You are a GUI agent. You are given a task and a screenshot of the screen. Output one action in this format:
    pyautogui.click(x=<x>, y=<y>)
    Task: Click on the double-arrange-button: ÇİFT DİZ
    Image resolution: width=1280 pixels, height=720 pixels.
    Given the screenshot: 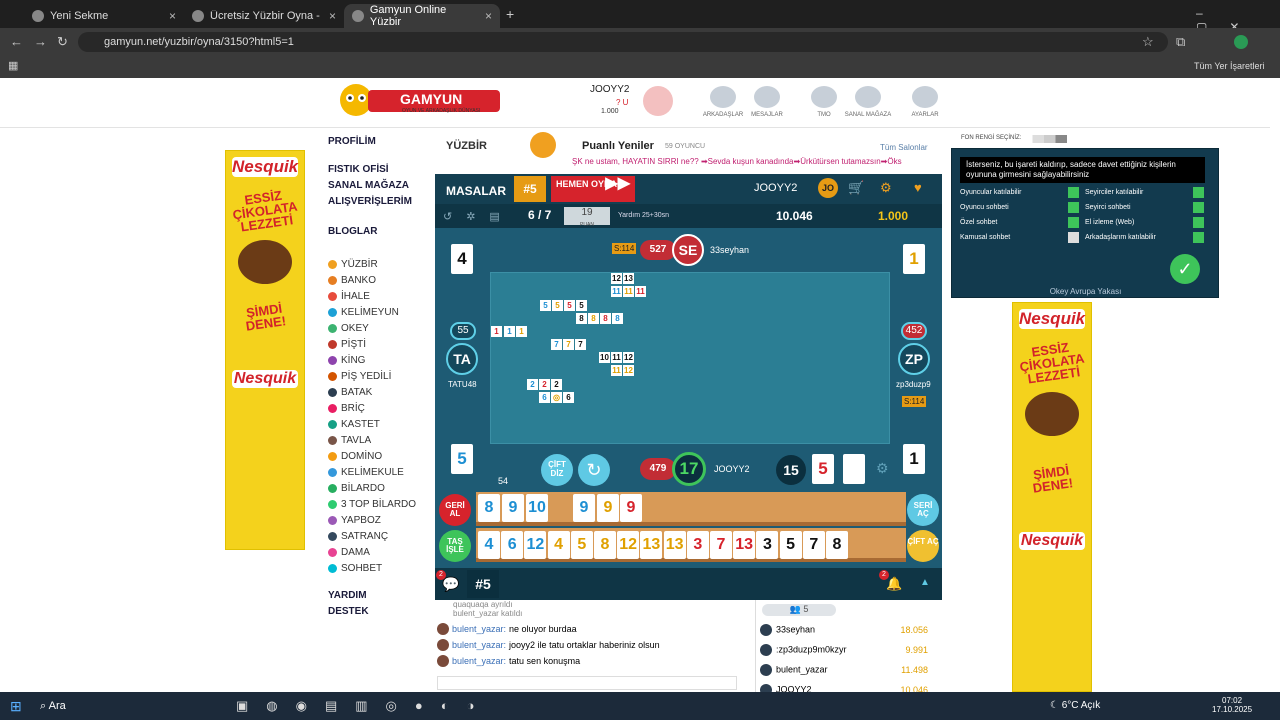 What is the action you would take?
    pyautogui.click(x=557, y=470)
    